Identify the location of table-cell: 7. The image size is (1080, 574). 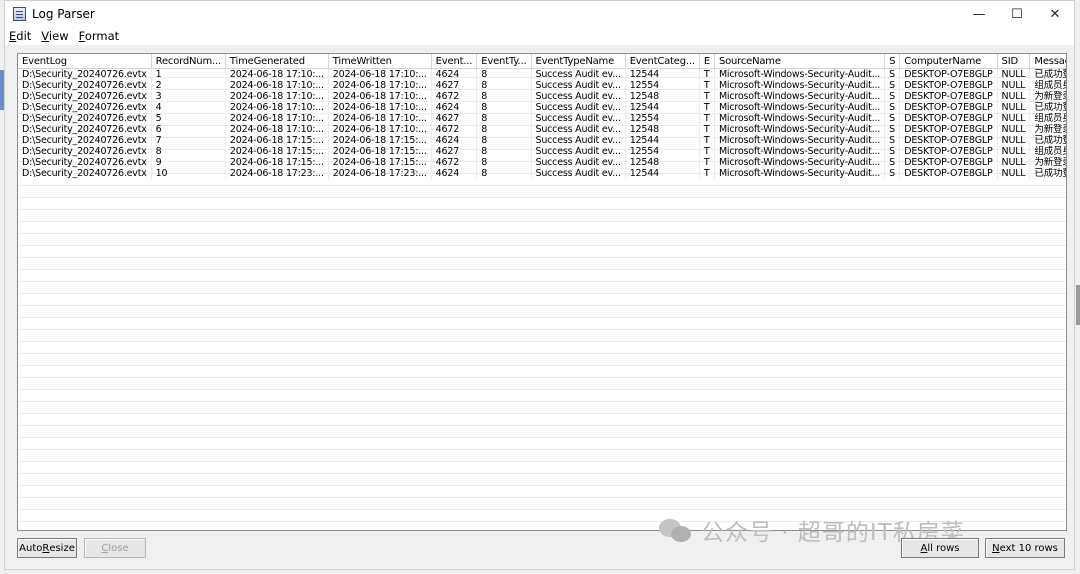
(188, 140).